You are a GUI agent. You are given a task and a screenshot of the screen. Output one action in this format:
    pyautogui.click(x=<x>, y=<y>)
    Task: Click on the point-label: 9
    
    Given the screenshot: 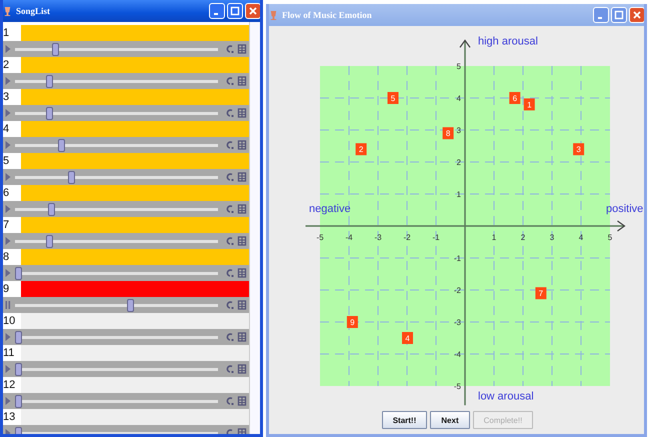 What is the action you would take?
    pyautogui.click(x=352, y=322)
    